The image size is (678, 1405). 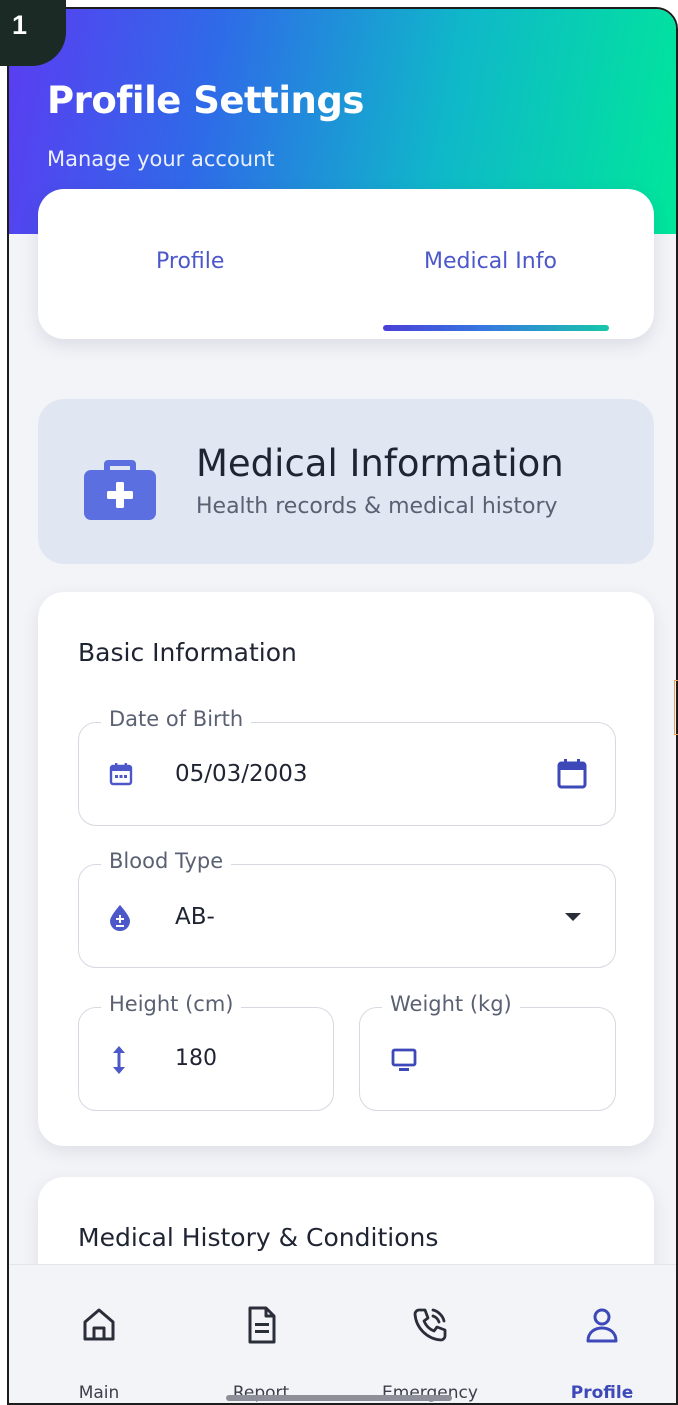 I want to click on monitor-icon, so click(x=404, y=1059).